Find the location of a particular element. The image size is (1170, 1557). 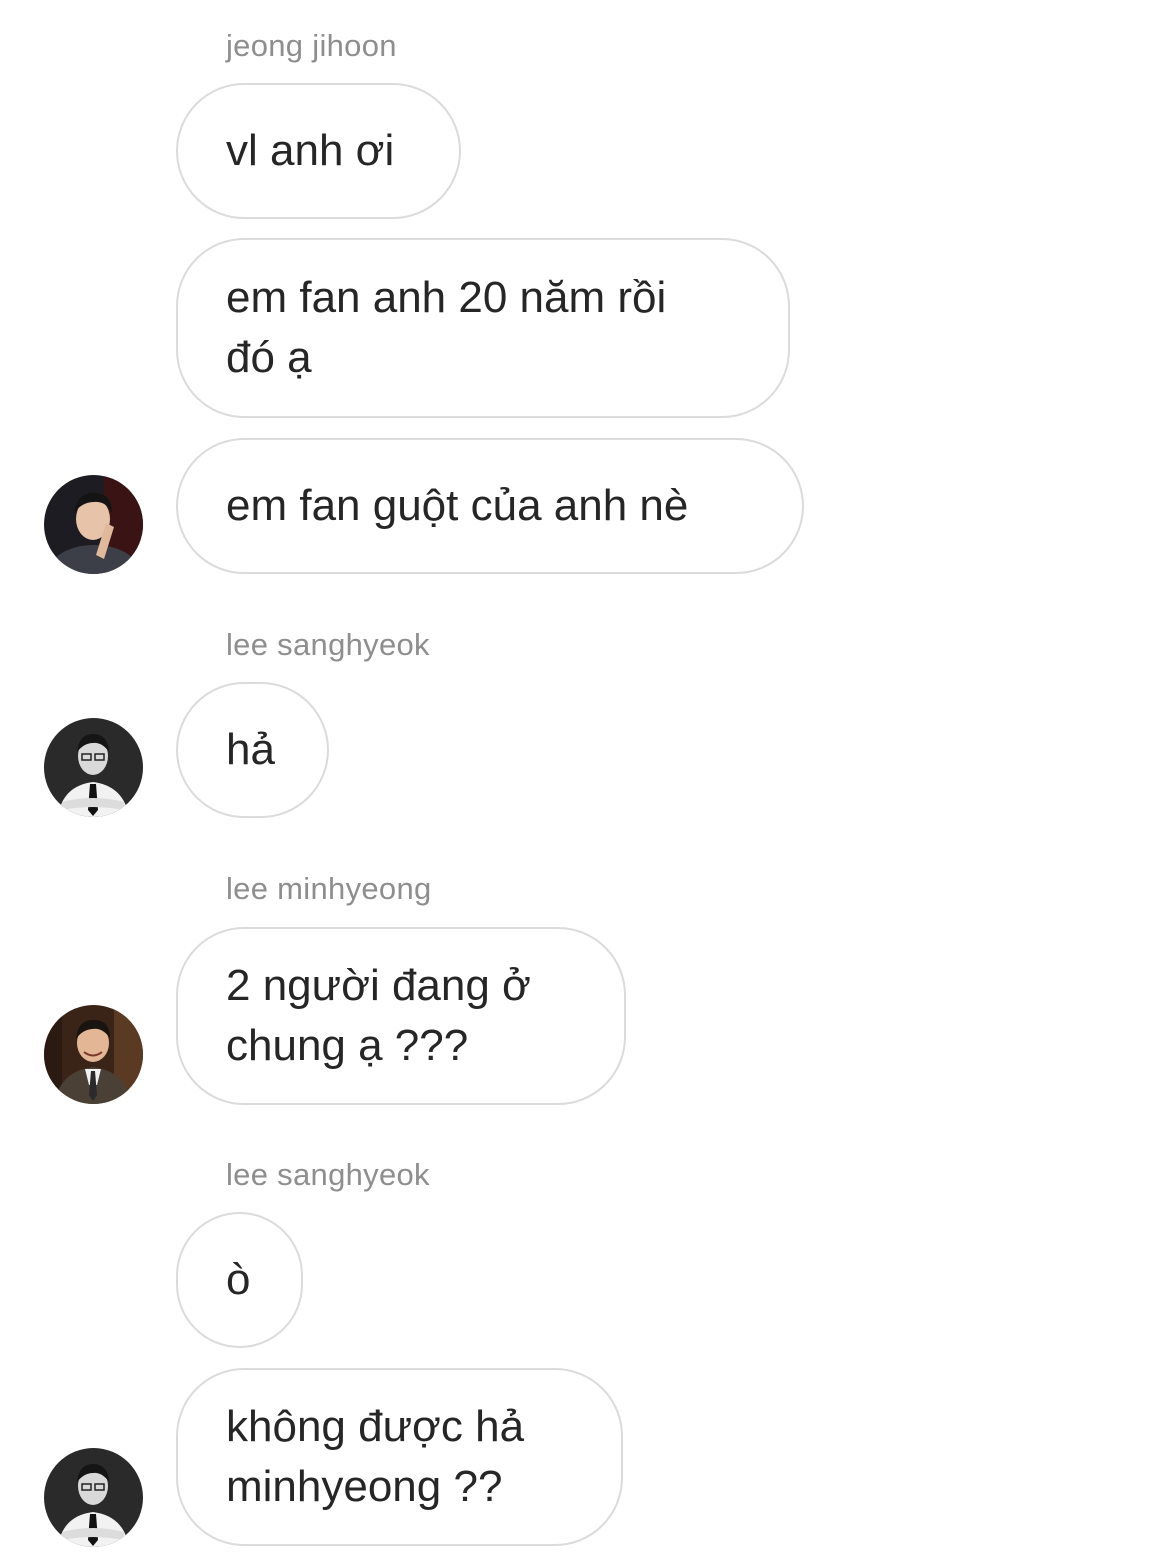

message-bubble: 2 người đang ở chung ạ ??? is located at coordinates (401, 1016).